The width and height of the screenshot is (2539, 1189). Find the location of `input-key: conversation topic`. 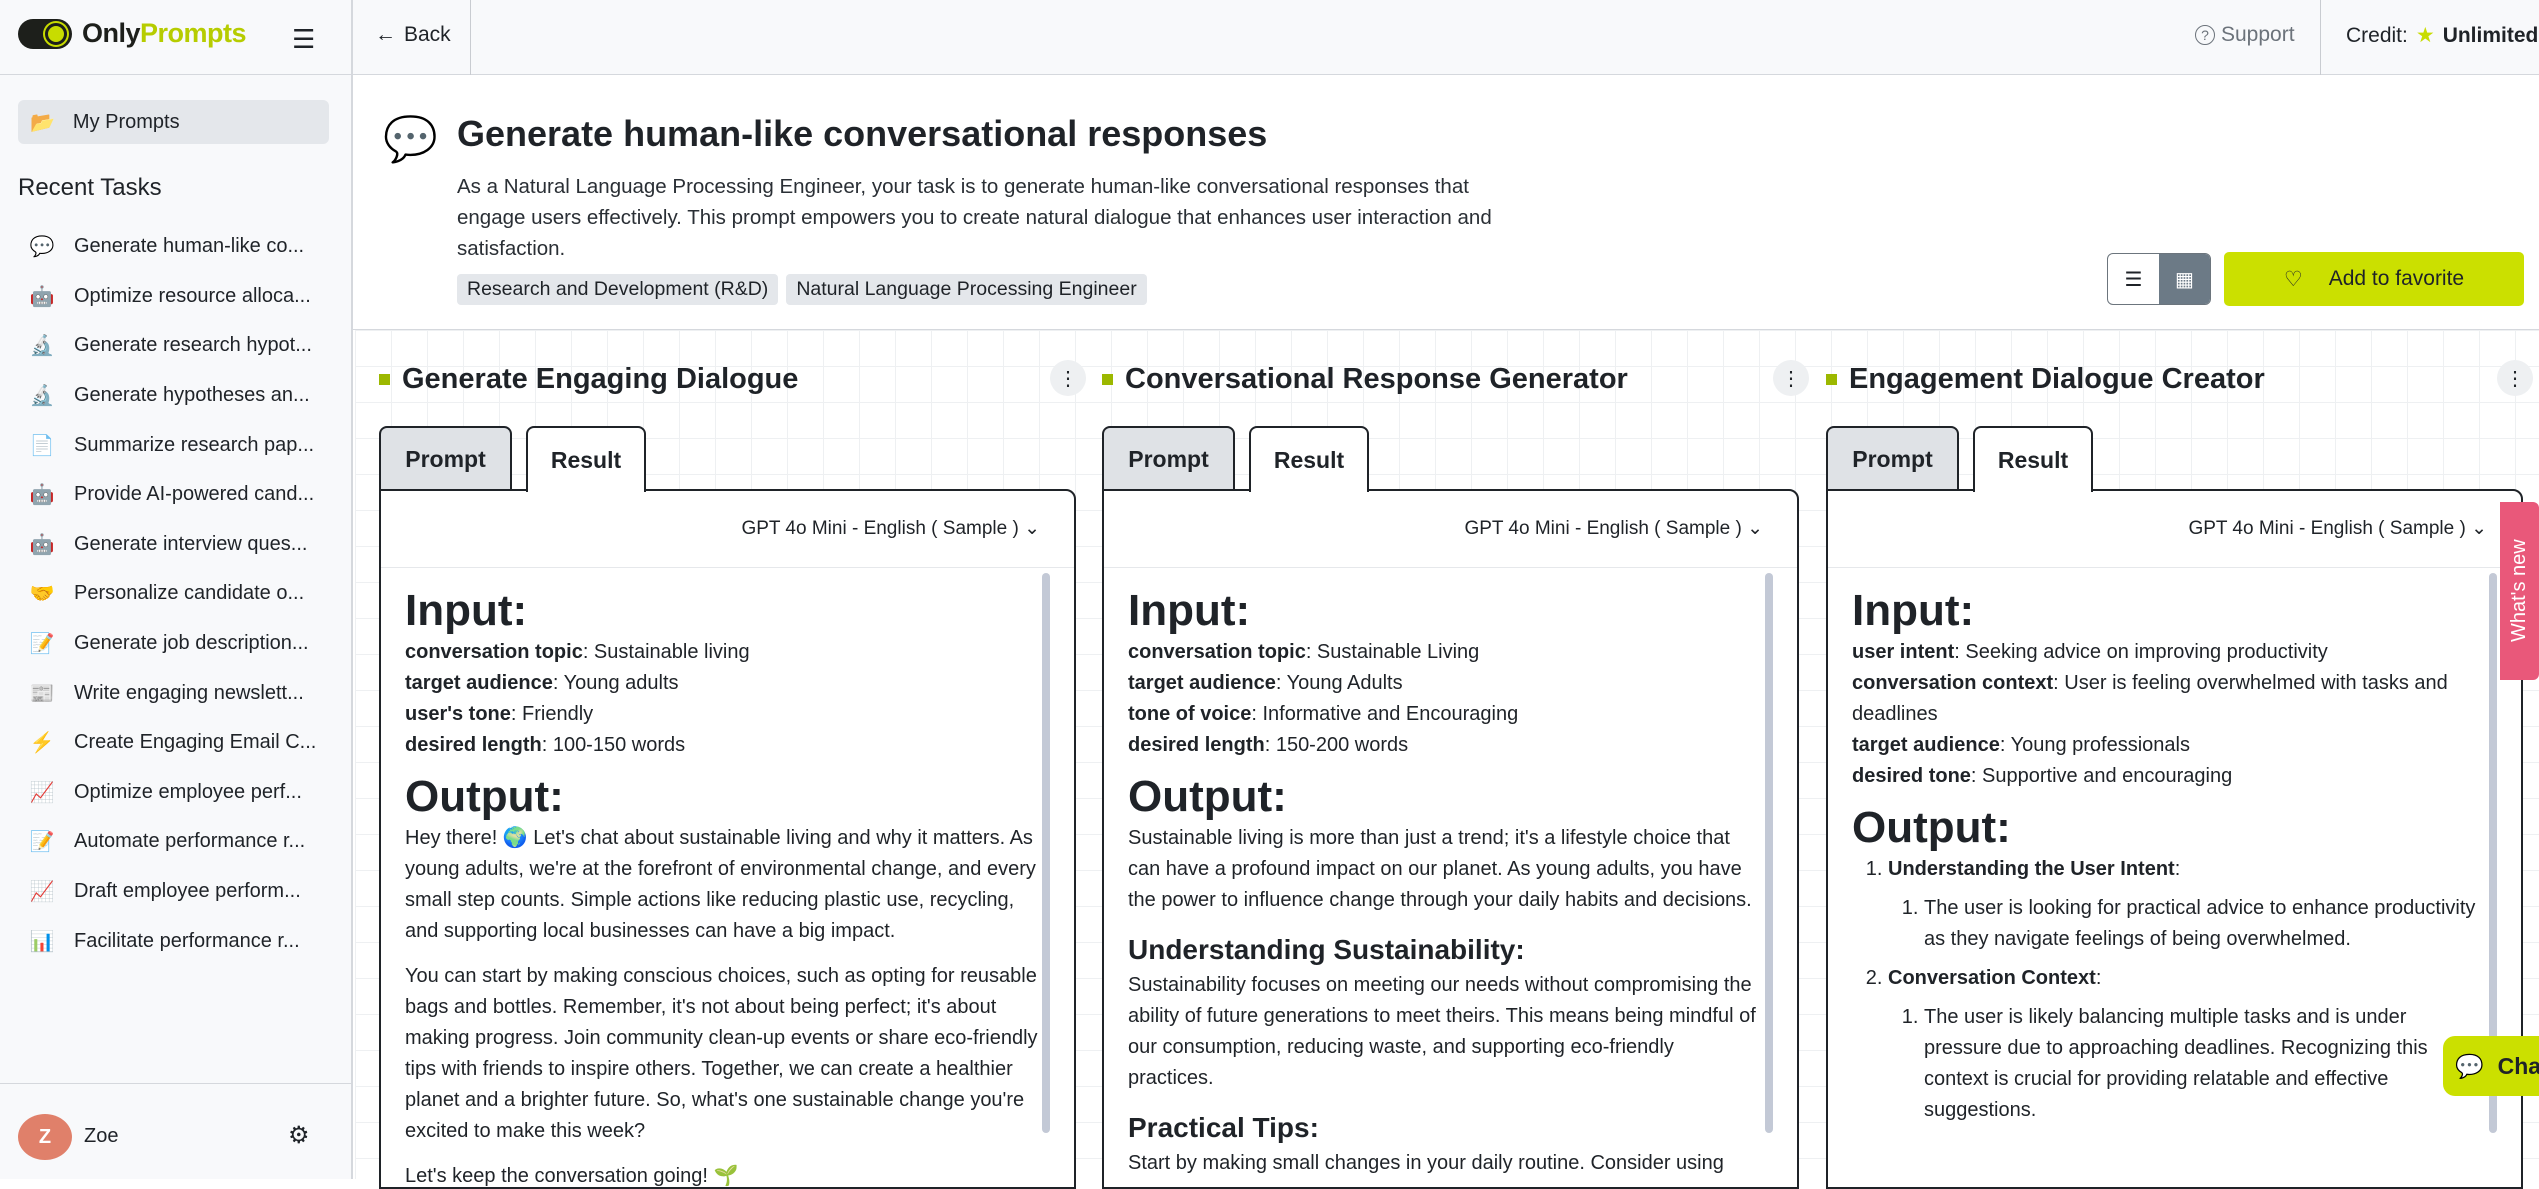

input-key: conversation topic is located at coordinates (1217, 652).